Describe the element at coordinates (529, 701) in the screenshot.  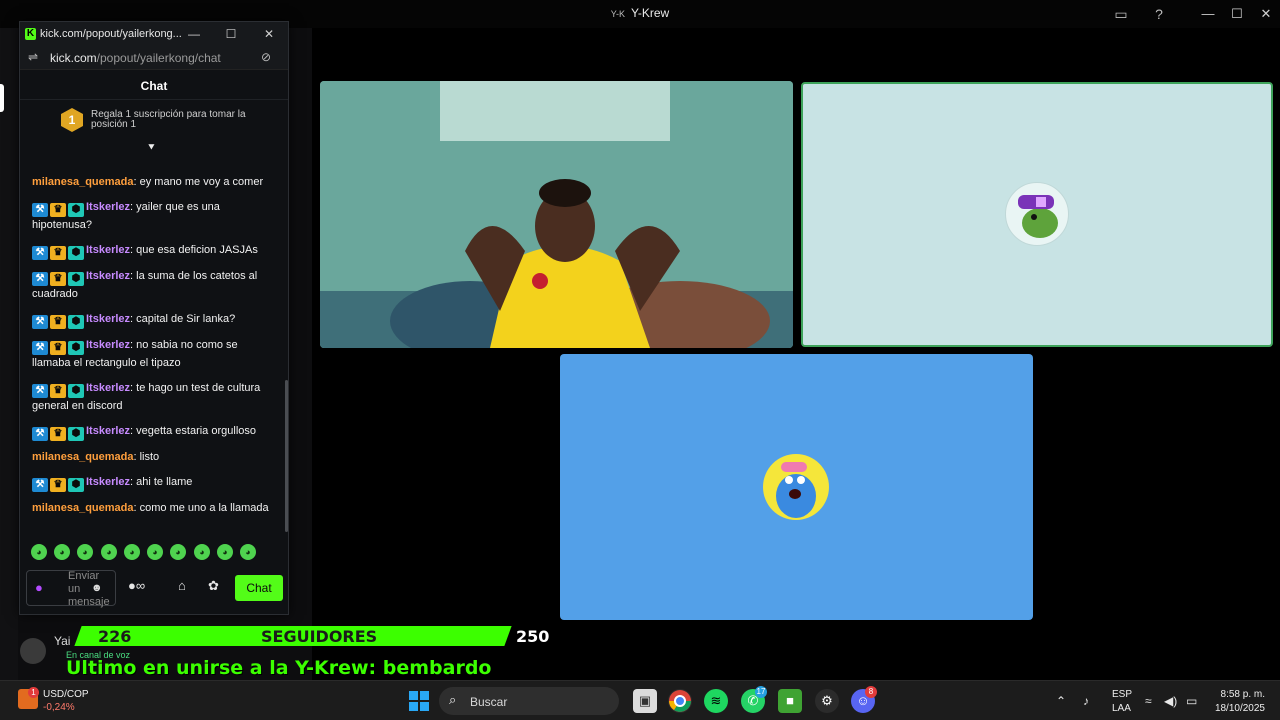
I see `taskbar-search: ⌕ Buscar` at that location.